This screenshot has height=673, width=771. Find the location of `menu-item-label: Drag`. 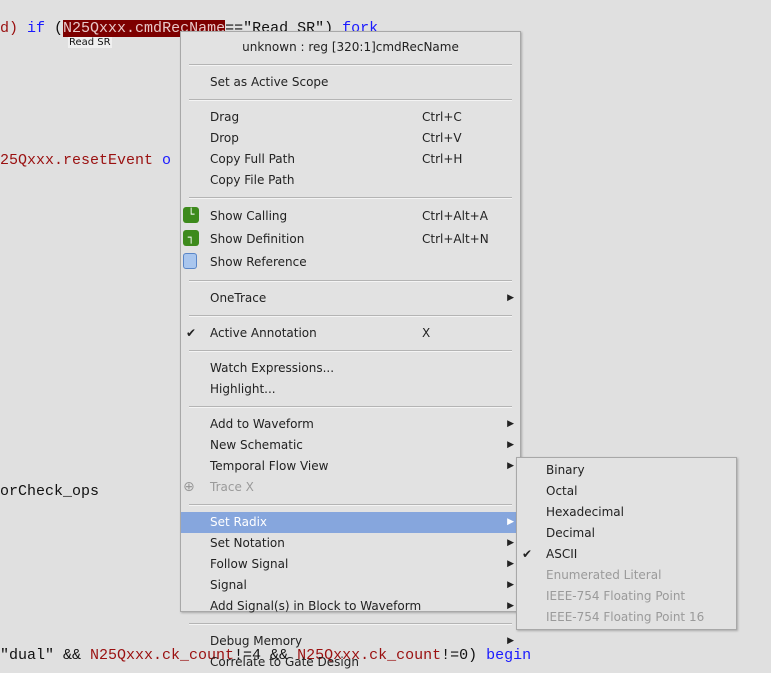

menu-item-label: Drag is located at coordinates (225, 117).